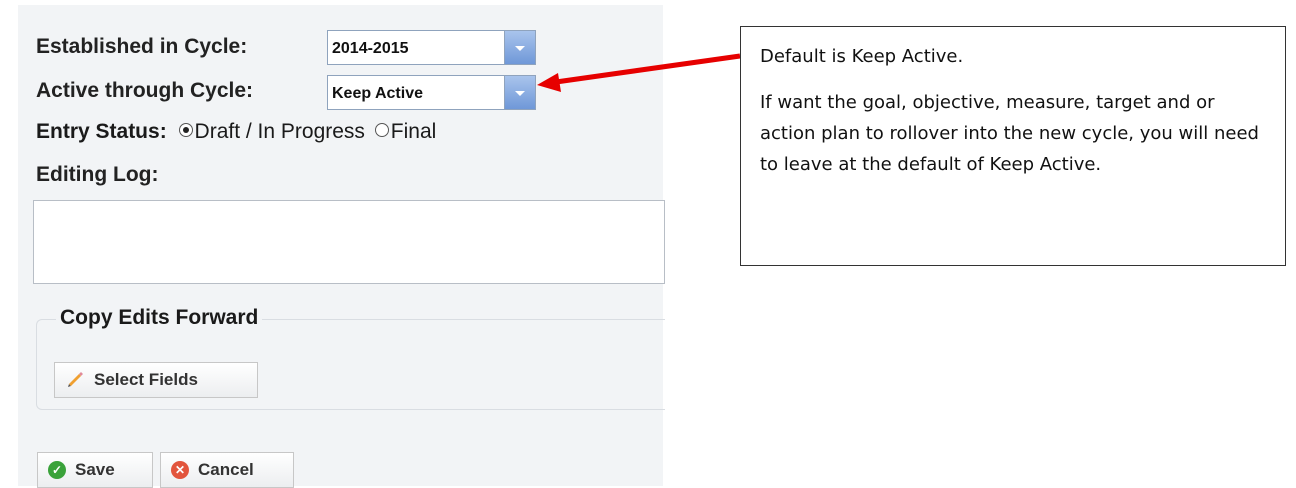 This screenshot has height=488, width=1296. Describe the element at coordinates (549, 82) in the screenshot. I see `callout-arrowhead` at that location.